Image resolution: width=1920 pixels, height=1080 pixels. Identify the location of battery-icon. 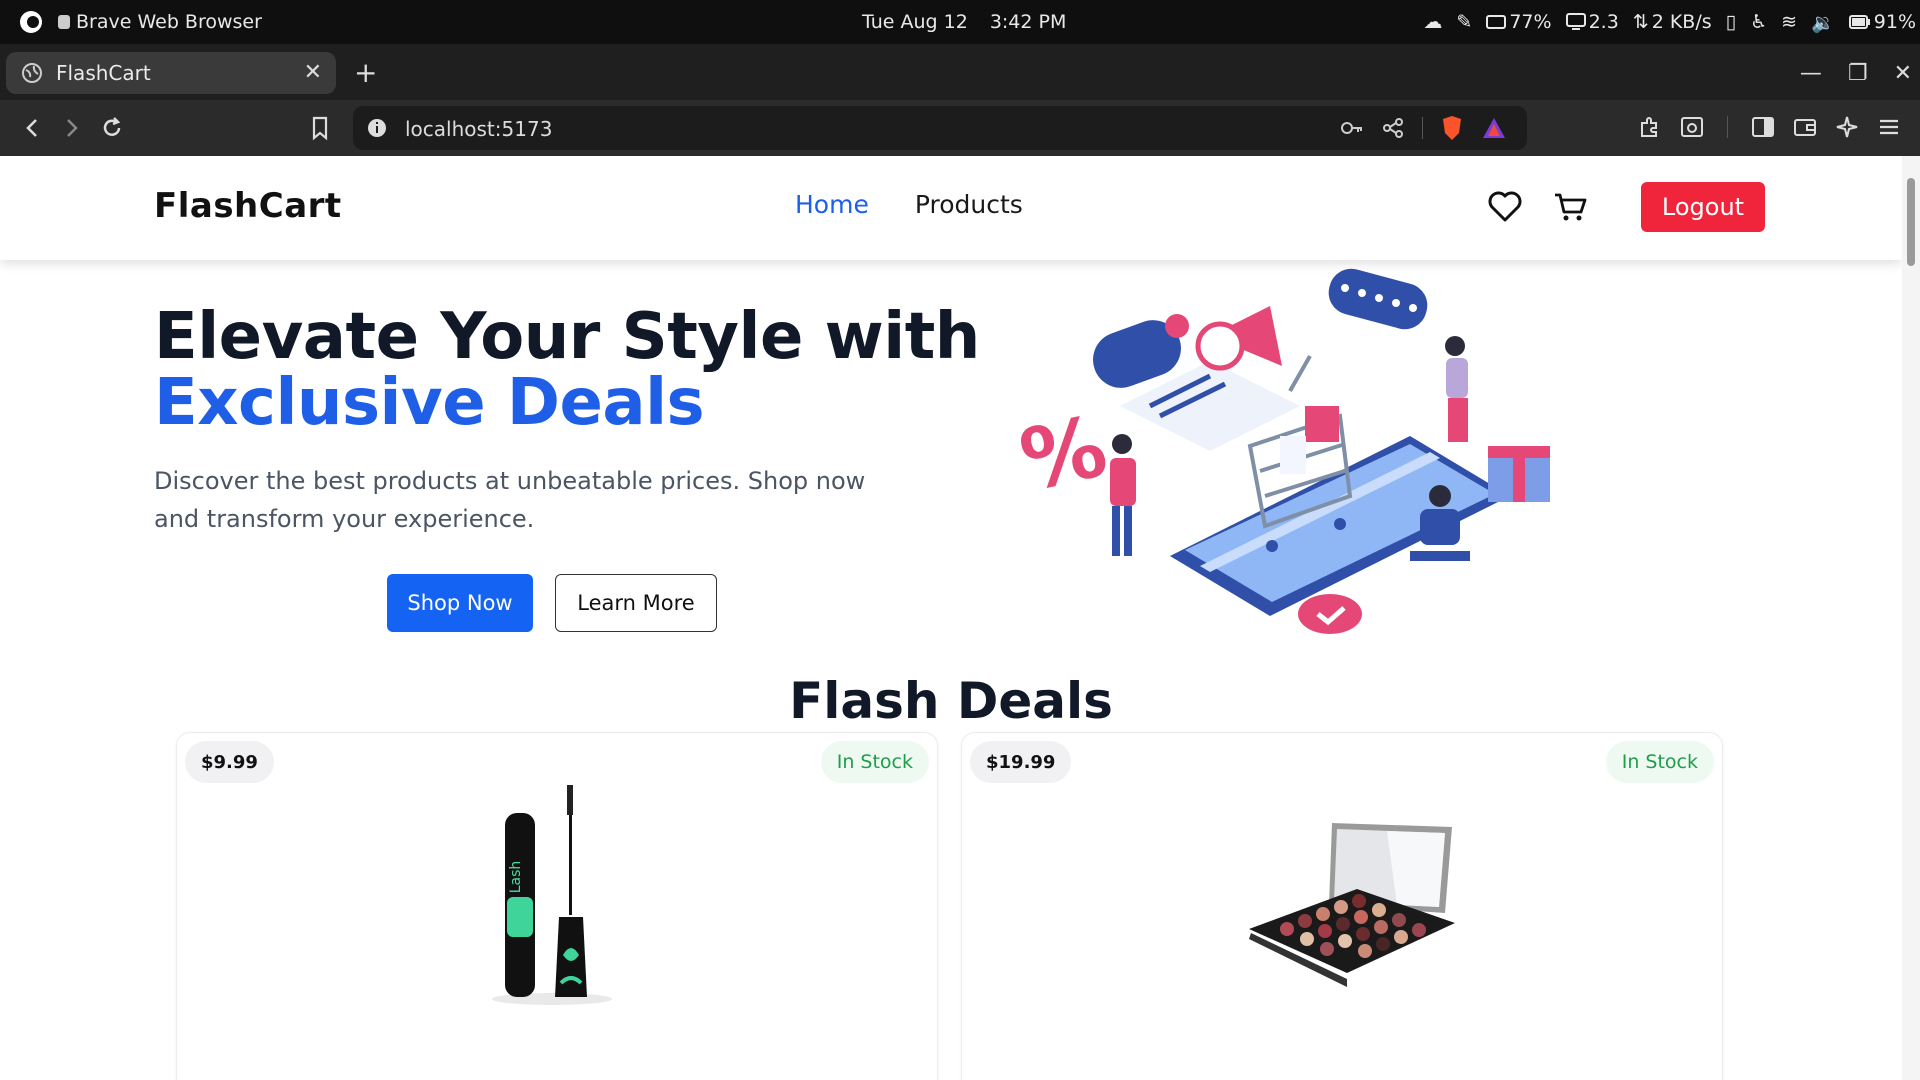
(1859, 22).